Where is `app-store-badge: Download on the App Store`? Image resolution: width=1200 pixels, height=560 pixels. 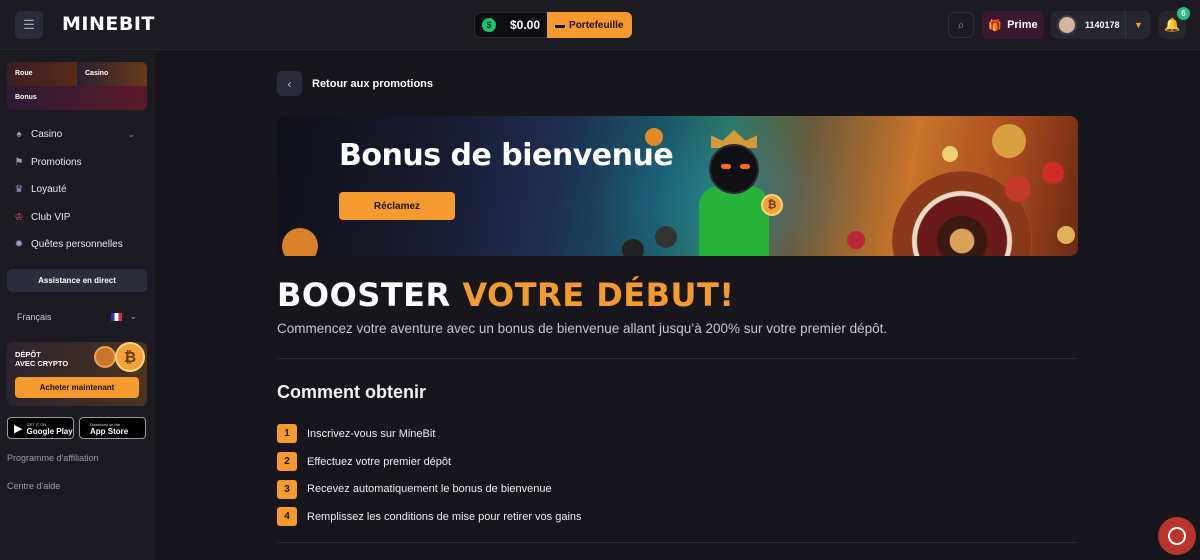
app-store-badge: Download on the App Store is located at coordinates (112, 428).